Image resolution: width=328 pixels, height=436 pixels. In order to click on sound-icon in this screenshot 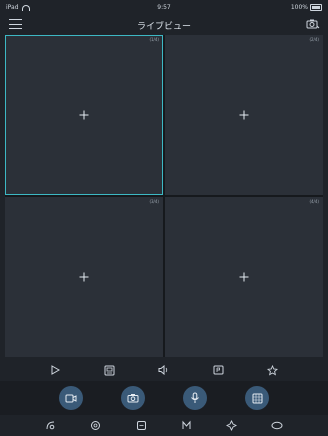, I will do `click(164, 370)`.